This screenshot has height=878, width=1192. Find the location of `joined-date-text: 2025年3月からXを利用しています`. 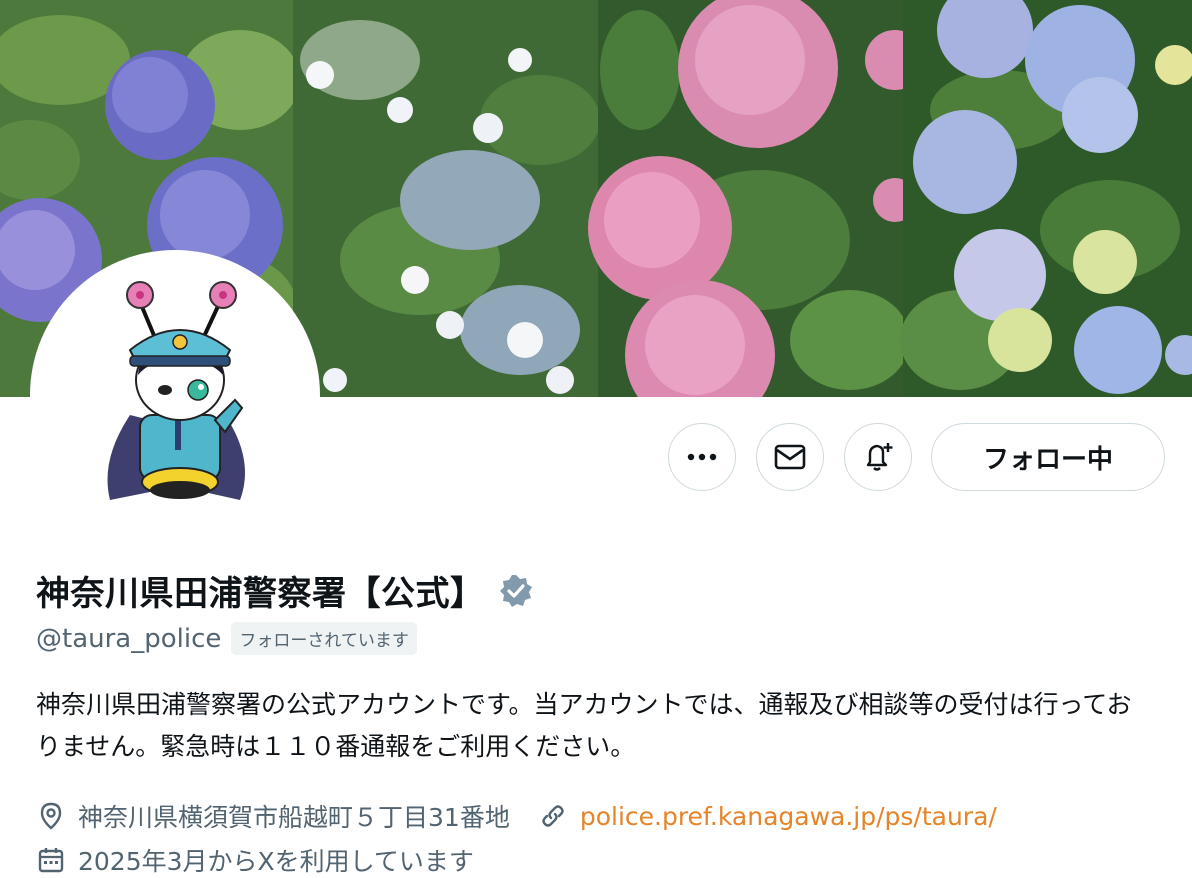

joined-date-text: 2025年3月からXを利用しています is located at coordinates (276, 861).